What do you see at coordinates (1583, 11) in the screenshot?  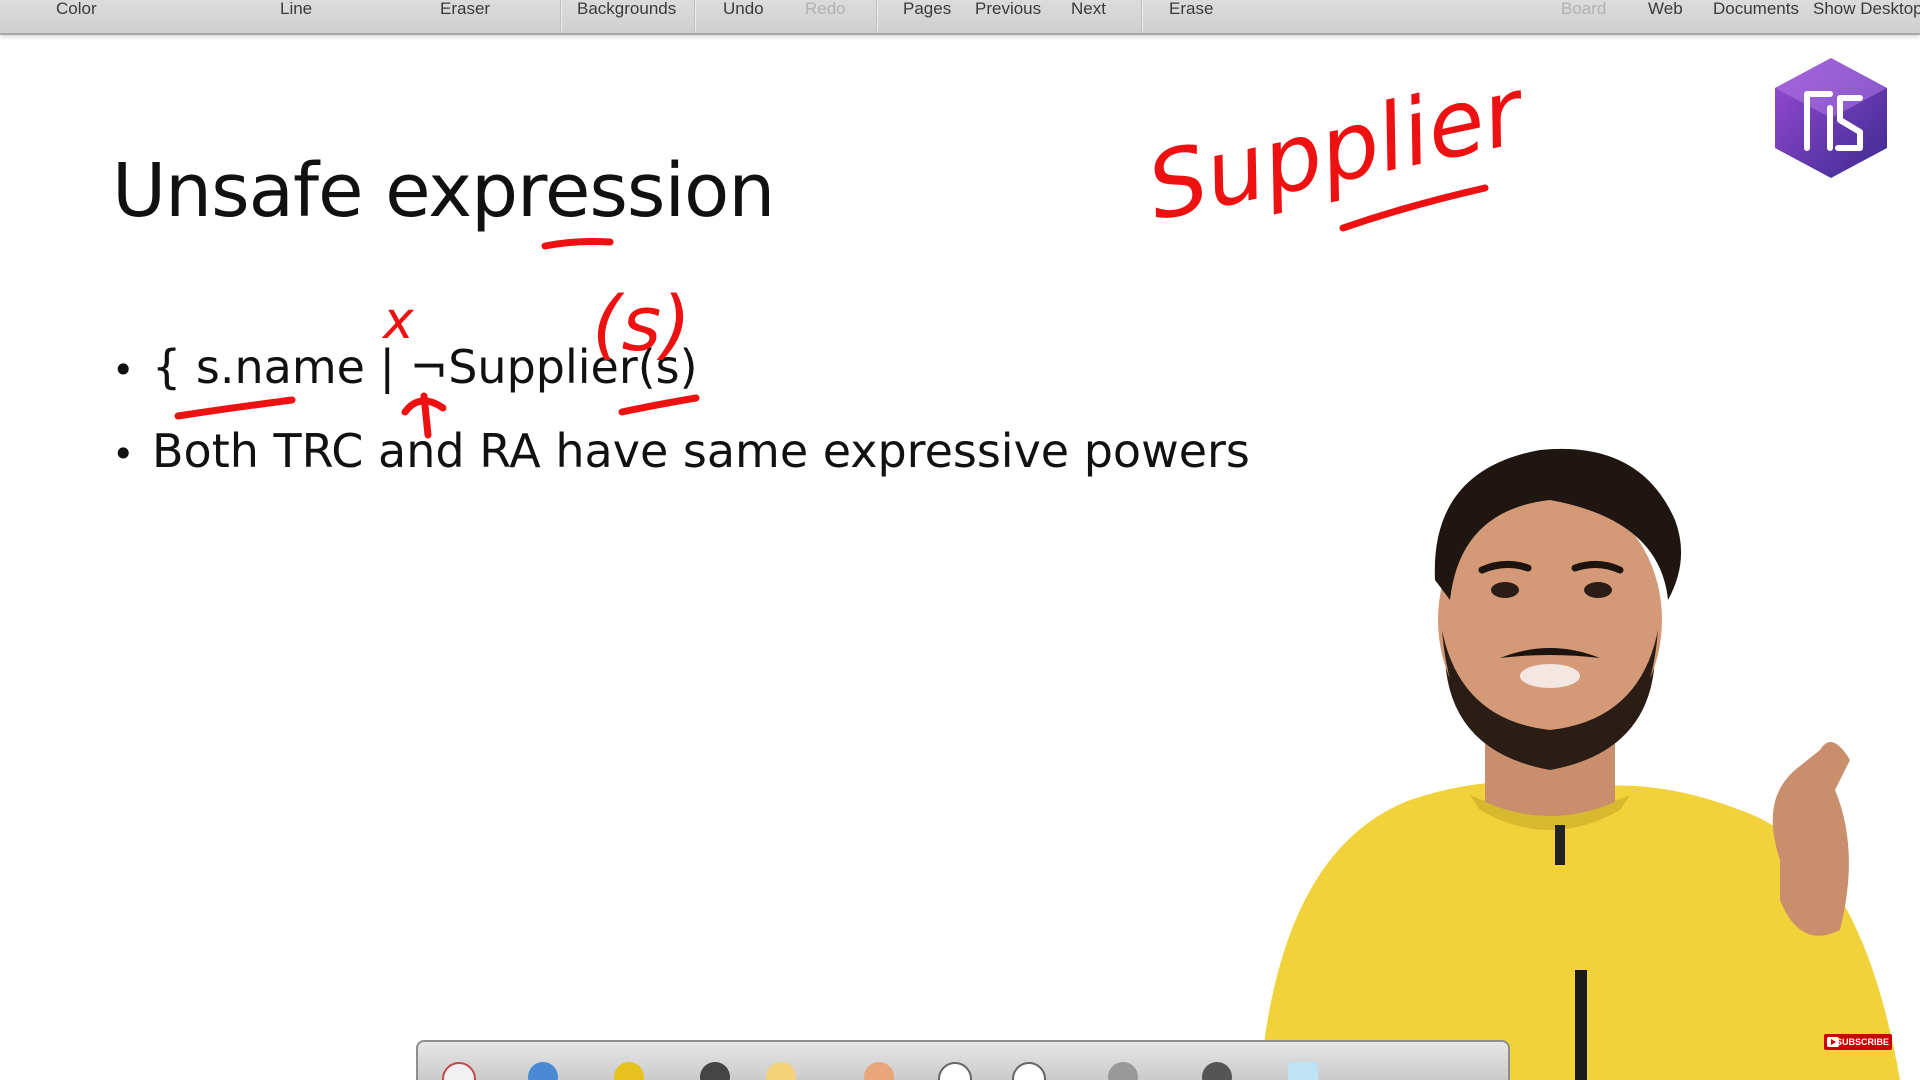 I see `board-button: Board` at bounding box center [1583, 11].